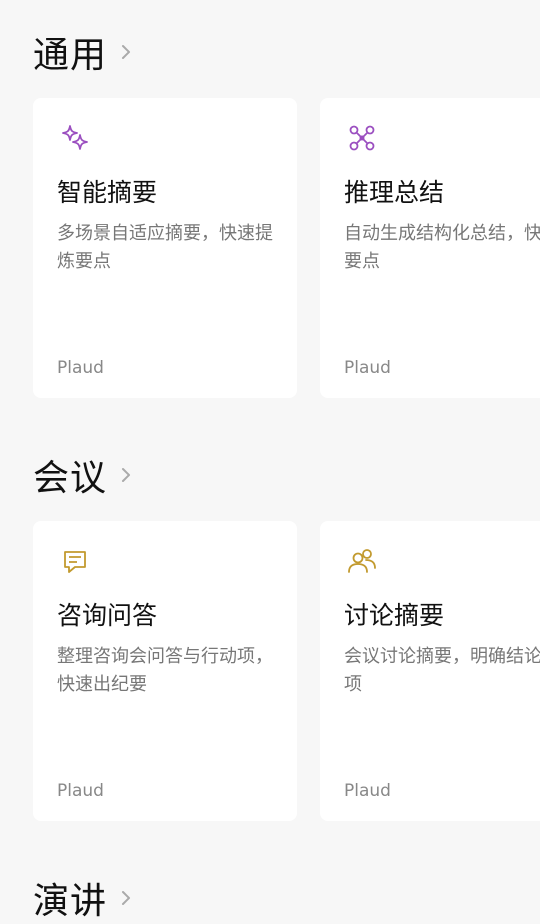 Image resolution: width=540 pixels, height=924 pixels. Describe the element at coordinates (107, 192) in the screenshot. I see `card-title: 智能摘要` at that location.